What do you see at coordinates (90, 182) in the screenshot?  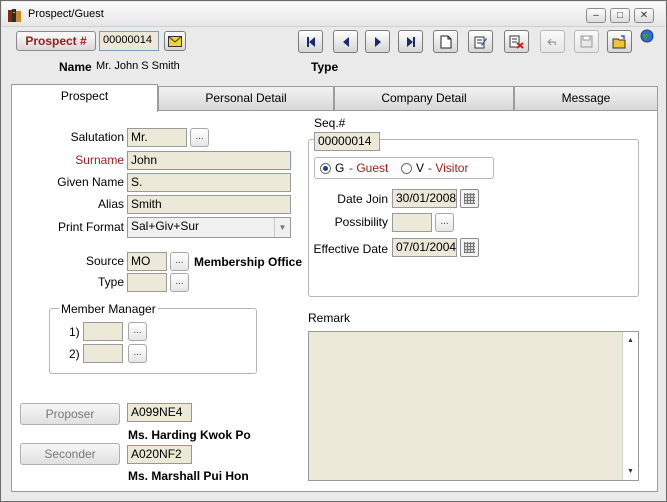 I see `given-name-label: Given Name` at bounding box center [90, 182].